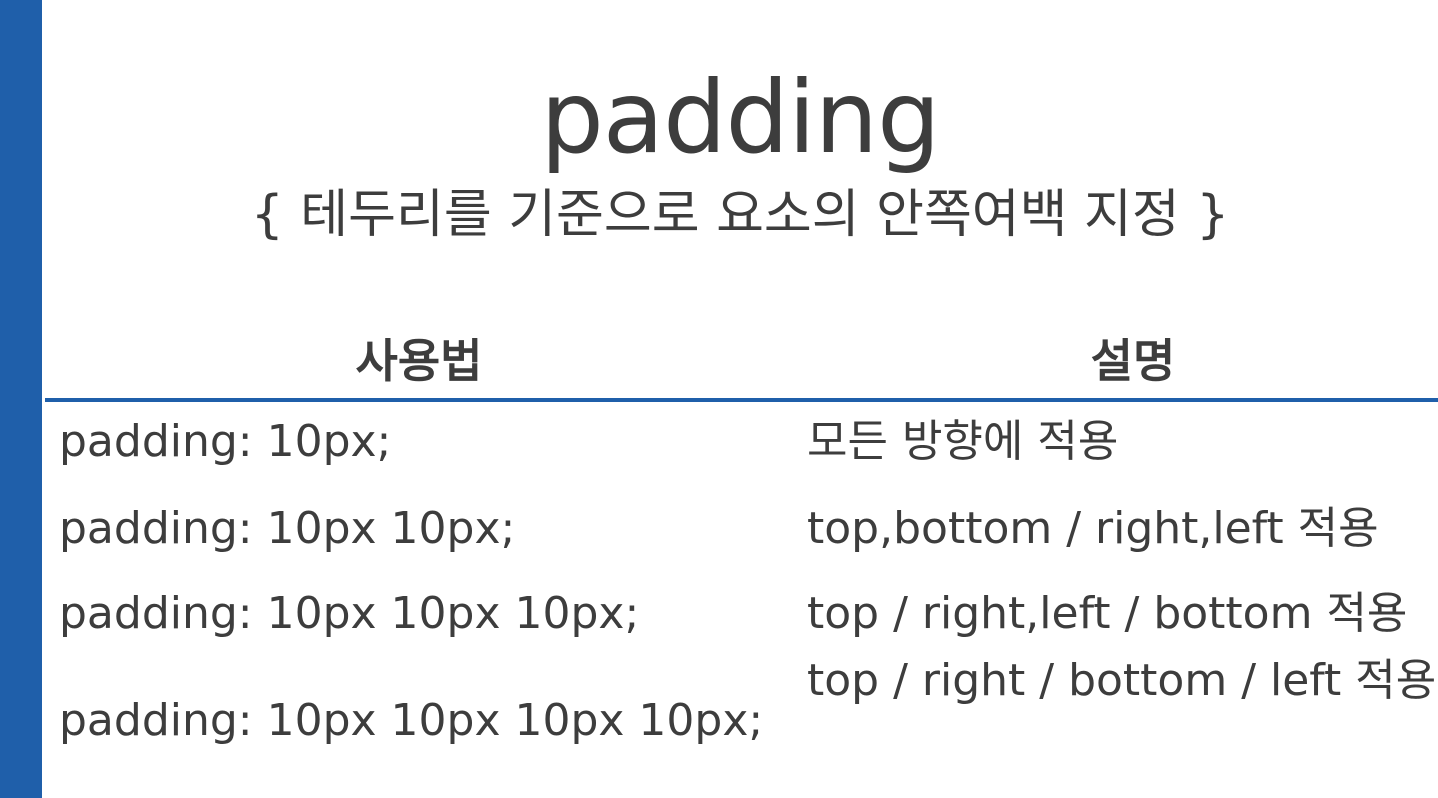 The height and width of the screenshot is (798, 1438). I want to click on usage-cell: padding: 10px 10px 10px 10px;, so click(411, 720).